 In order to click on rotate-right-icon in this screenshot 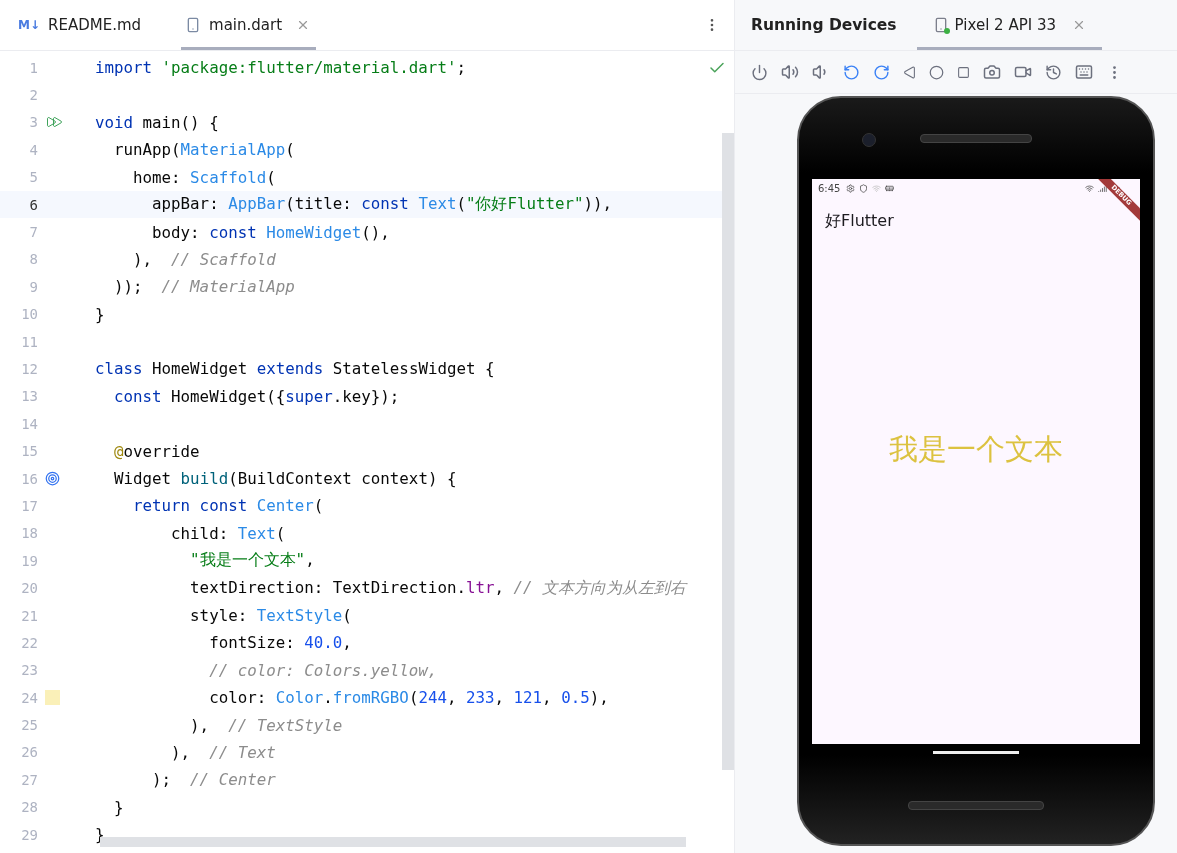, I will do `click(881, 72)`.